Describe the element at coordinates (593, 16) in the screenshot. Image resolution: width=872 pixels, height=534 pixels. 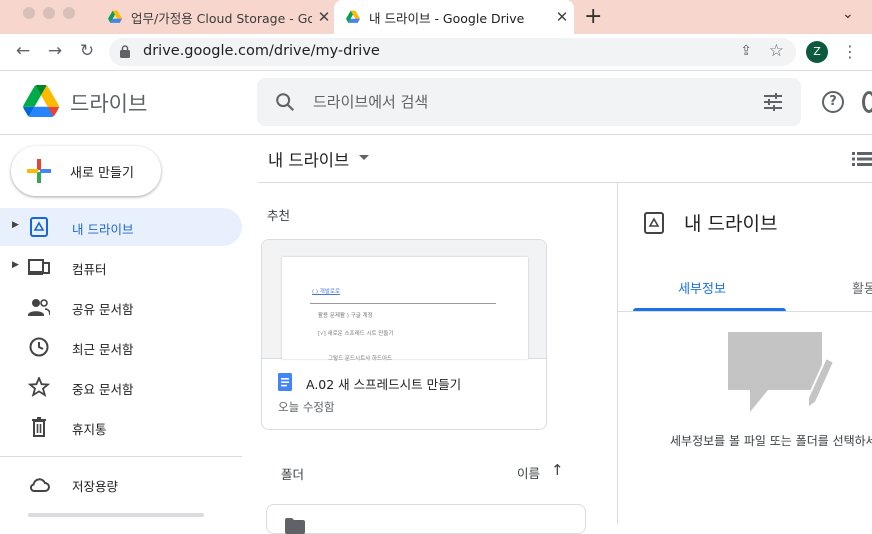
I see `new-tab-button: +` at that location.